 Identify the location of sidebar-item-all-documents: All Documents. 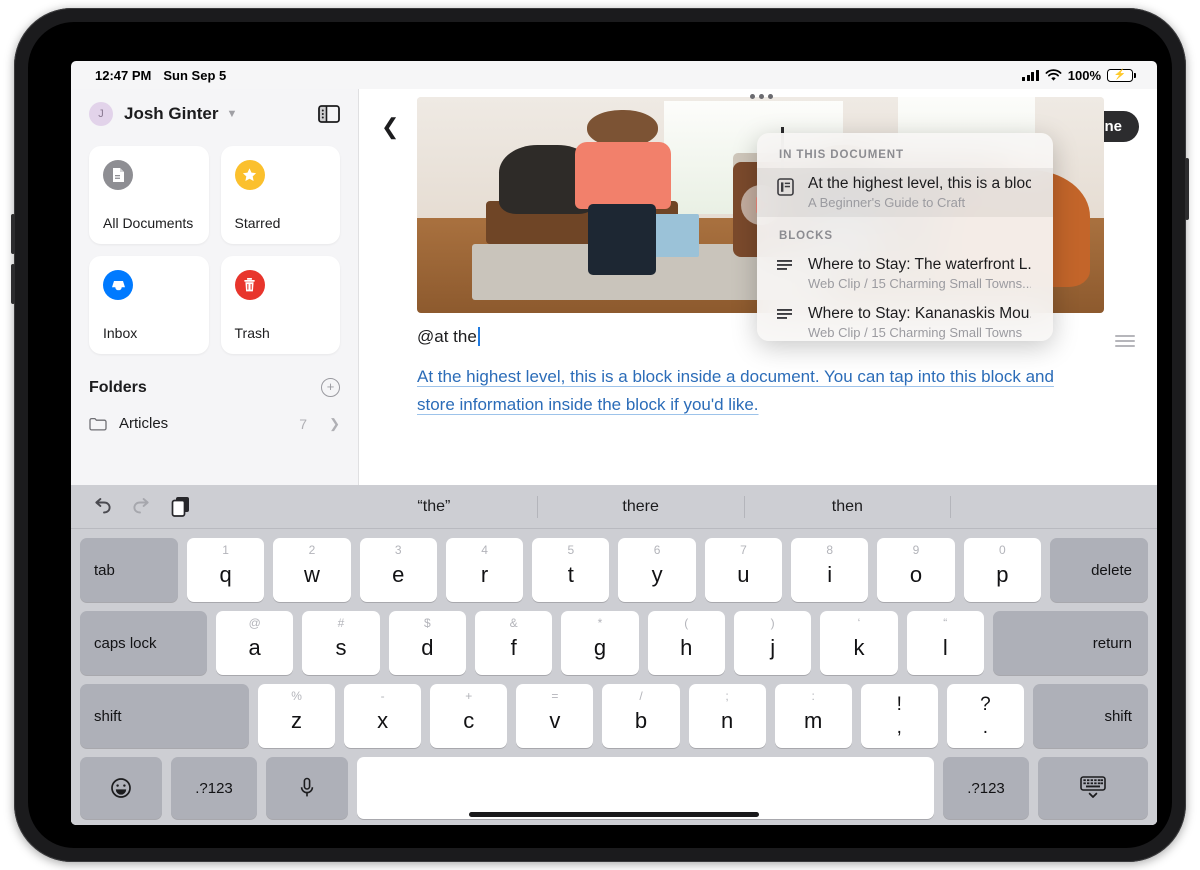
(149, 195).